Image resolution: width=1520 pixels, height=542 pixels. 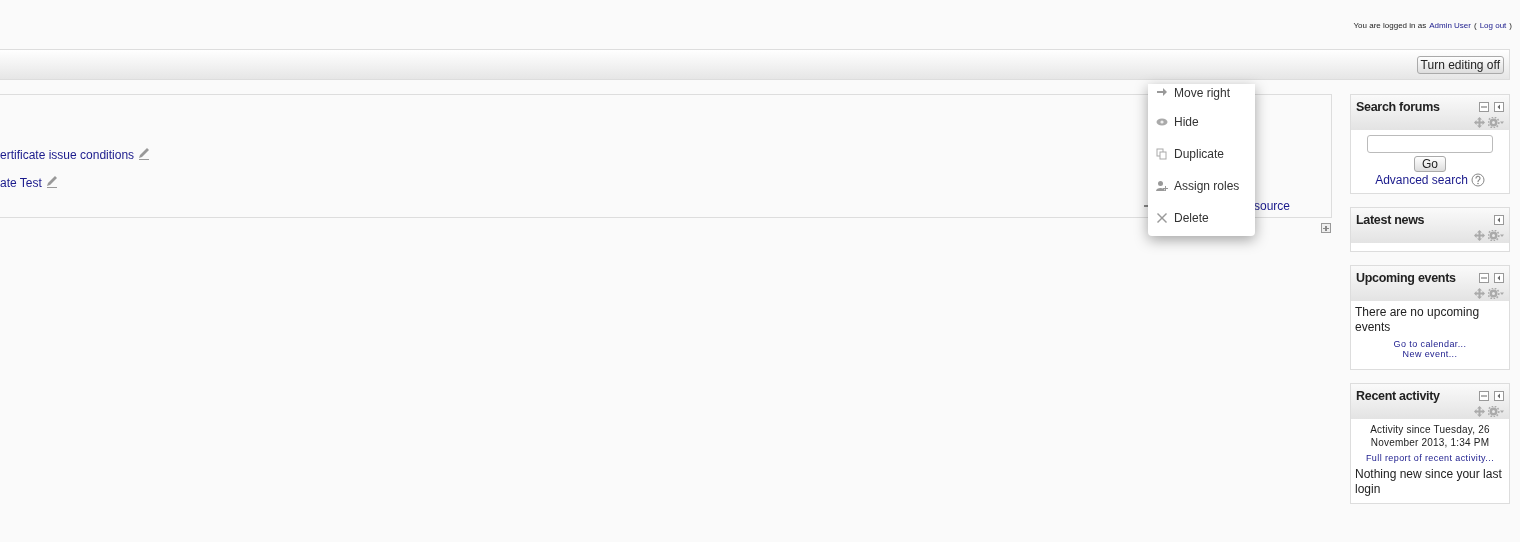 What do you see at coordinates (1421, 180) in the screenshot?
I see `advanced-search-link: Advanced search` at bounding box center [1421, 180].